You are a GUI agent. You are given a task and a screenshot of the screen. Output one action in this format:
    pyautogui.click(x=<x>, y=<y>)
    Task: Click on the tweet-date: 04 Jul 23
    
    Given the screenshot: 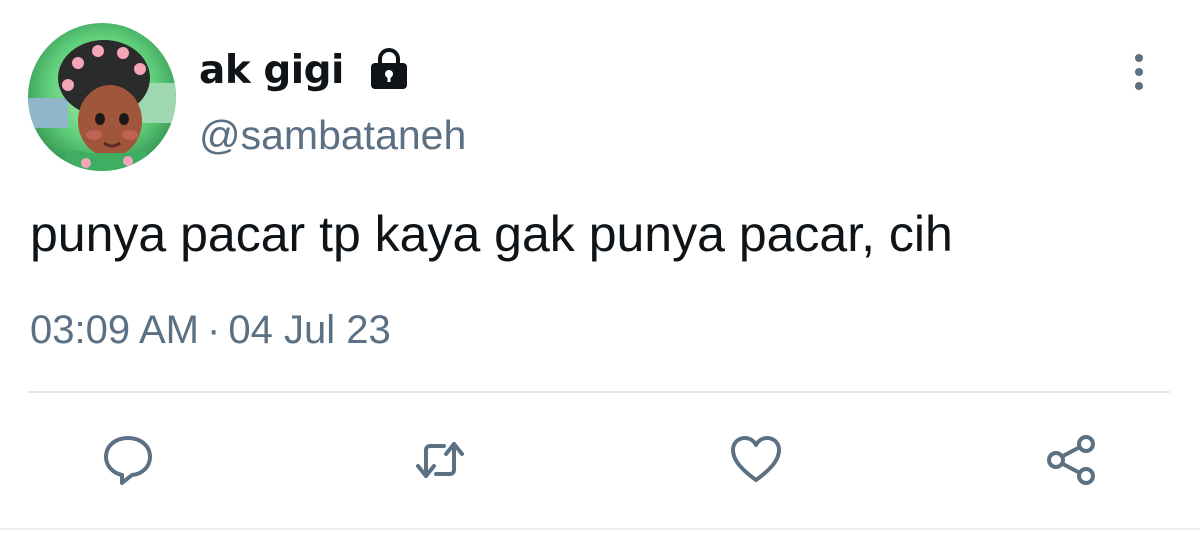 What is the action you would take?
    pyautogui.click(x=309, y=330)
    